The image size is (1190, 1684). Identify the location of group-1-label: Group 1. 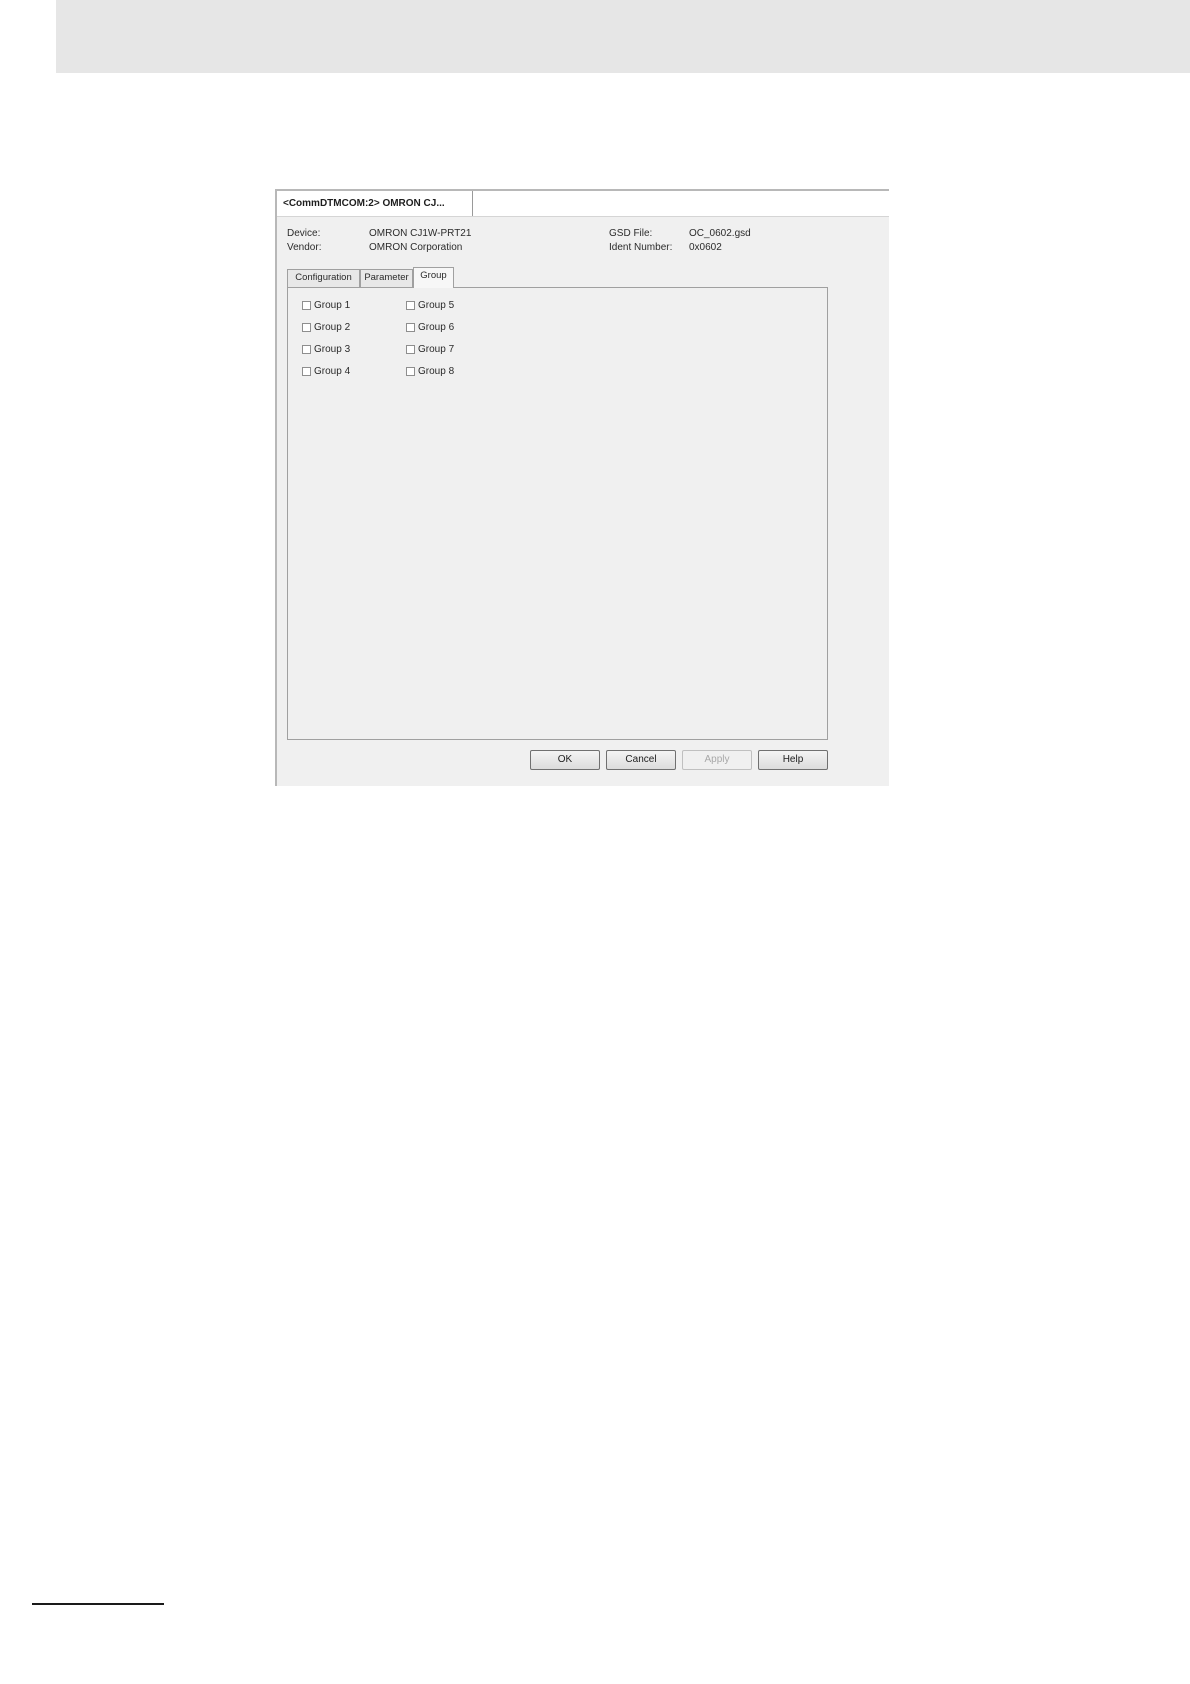
(332, 305).